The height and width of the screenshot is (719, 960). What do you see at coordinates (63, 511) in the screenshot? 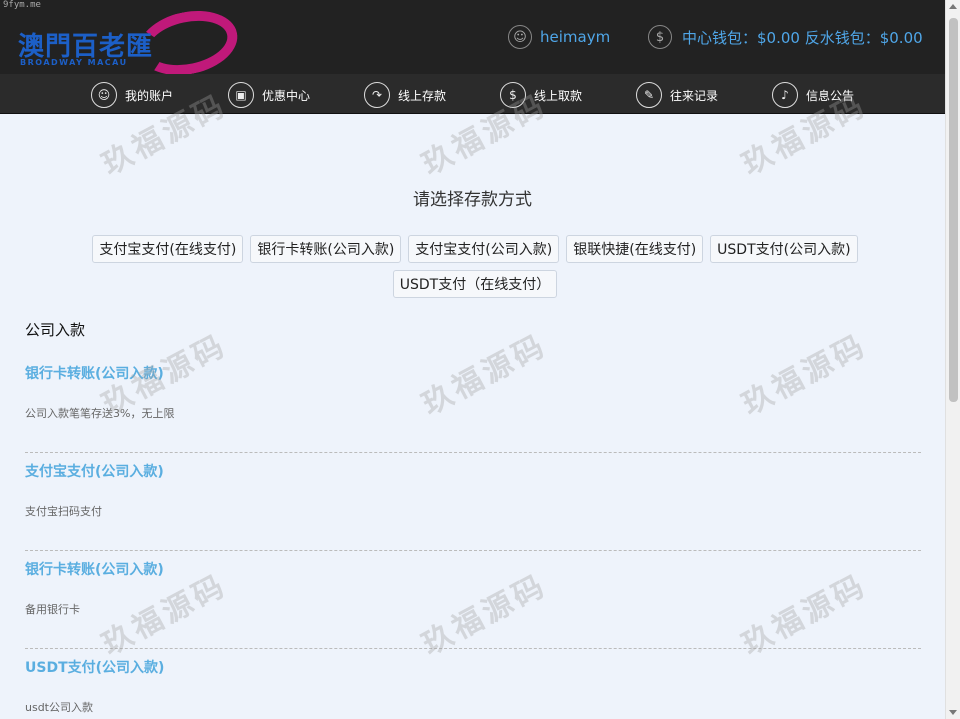
I see `item-desc: 支付宝扫码支付` at bounding box center [63, 511].